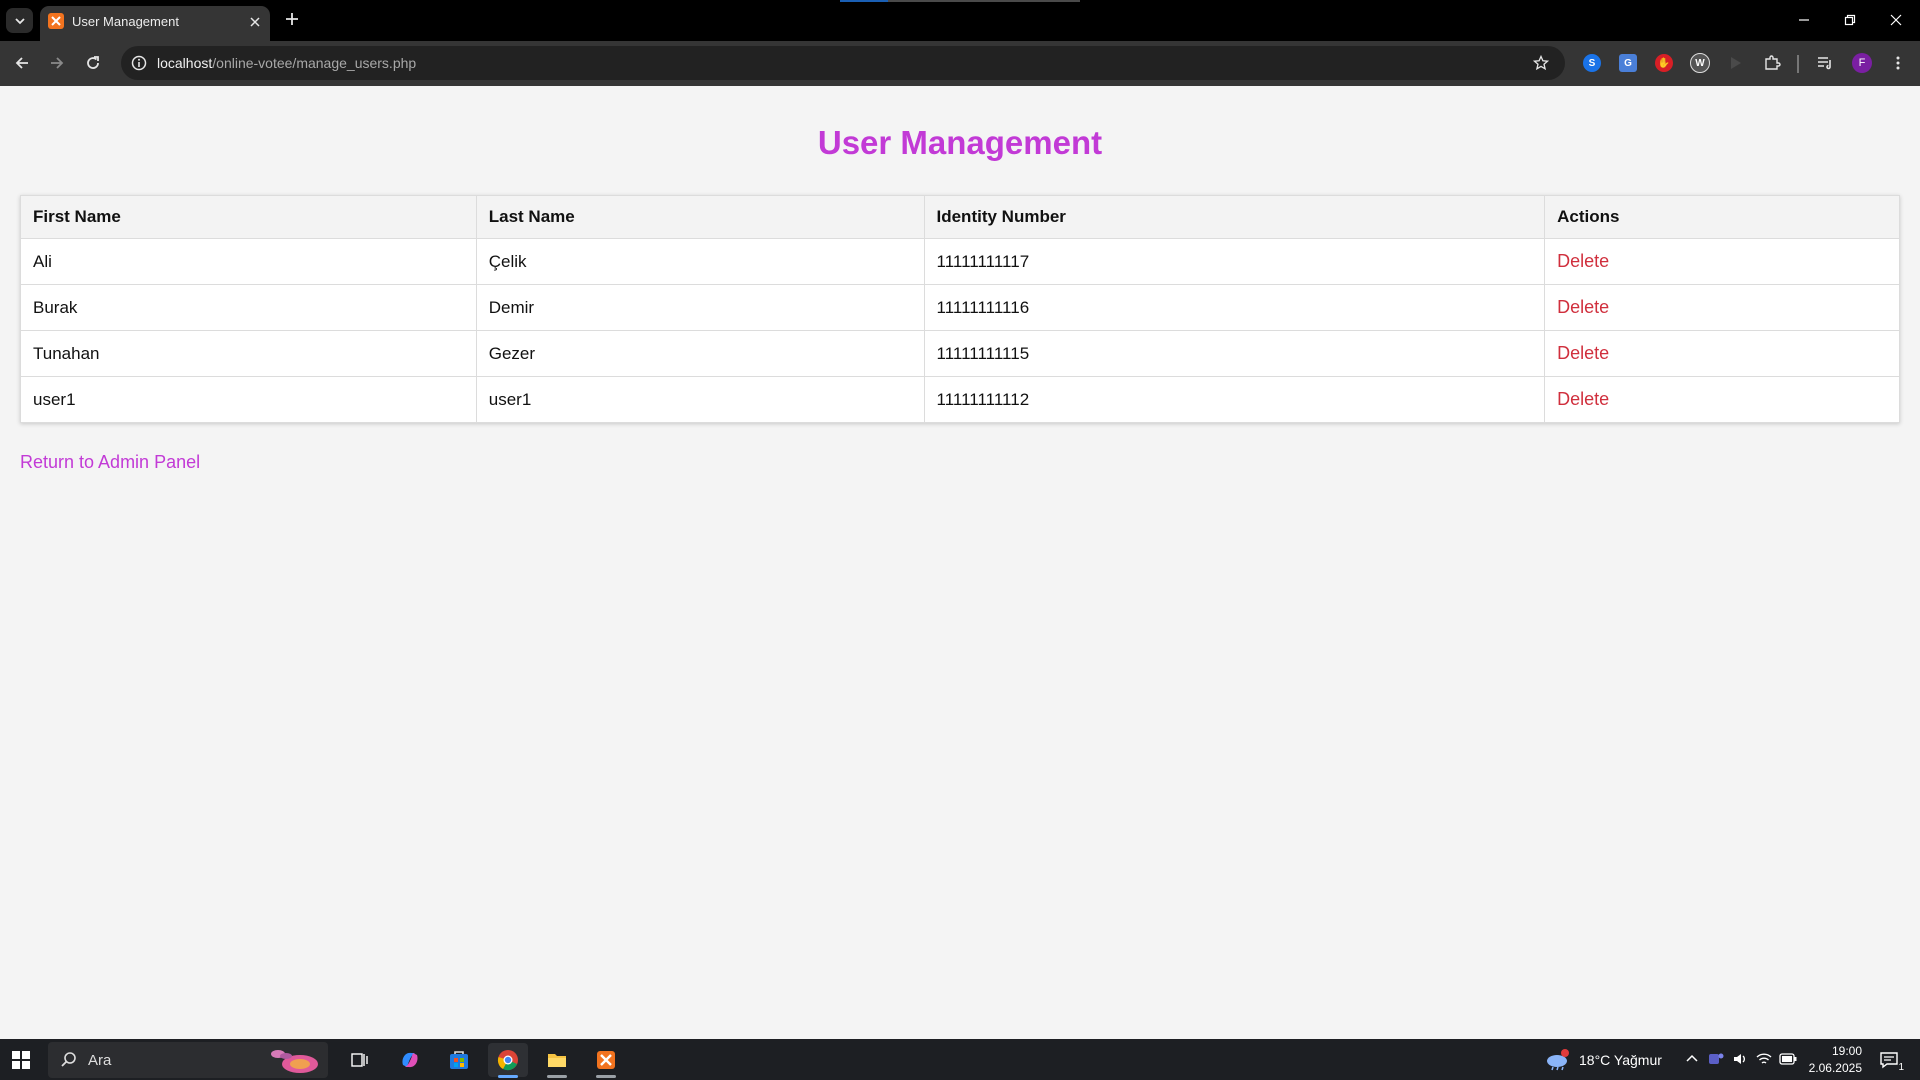  Describe the element at coordinates (100, 1060) in the screenshot. I see `search-placeholder: Ara` at that location.